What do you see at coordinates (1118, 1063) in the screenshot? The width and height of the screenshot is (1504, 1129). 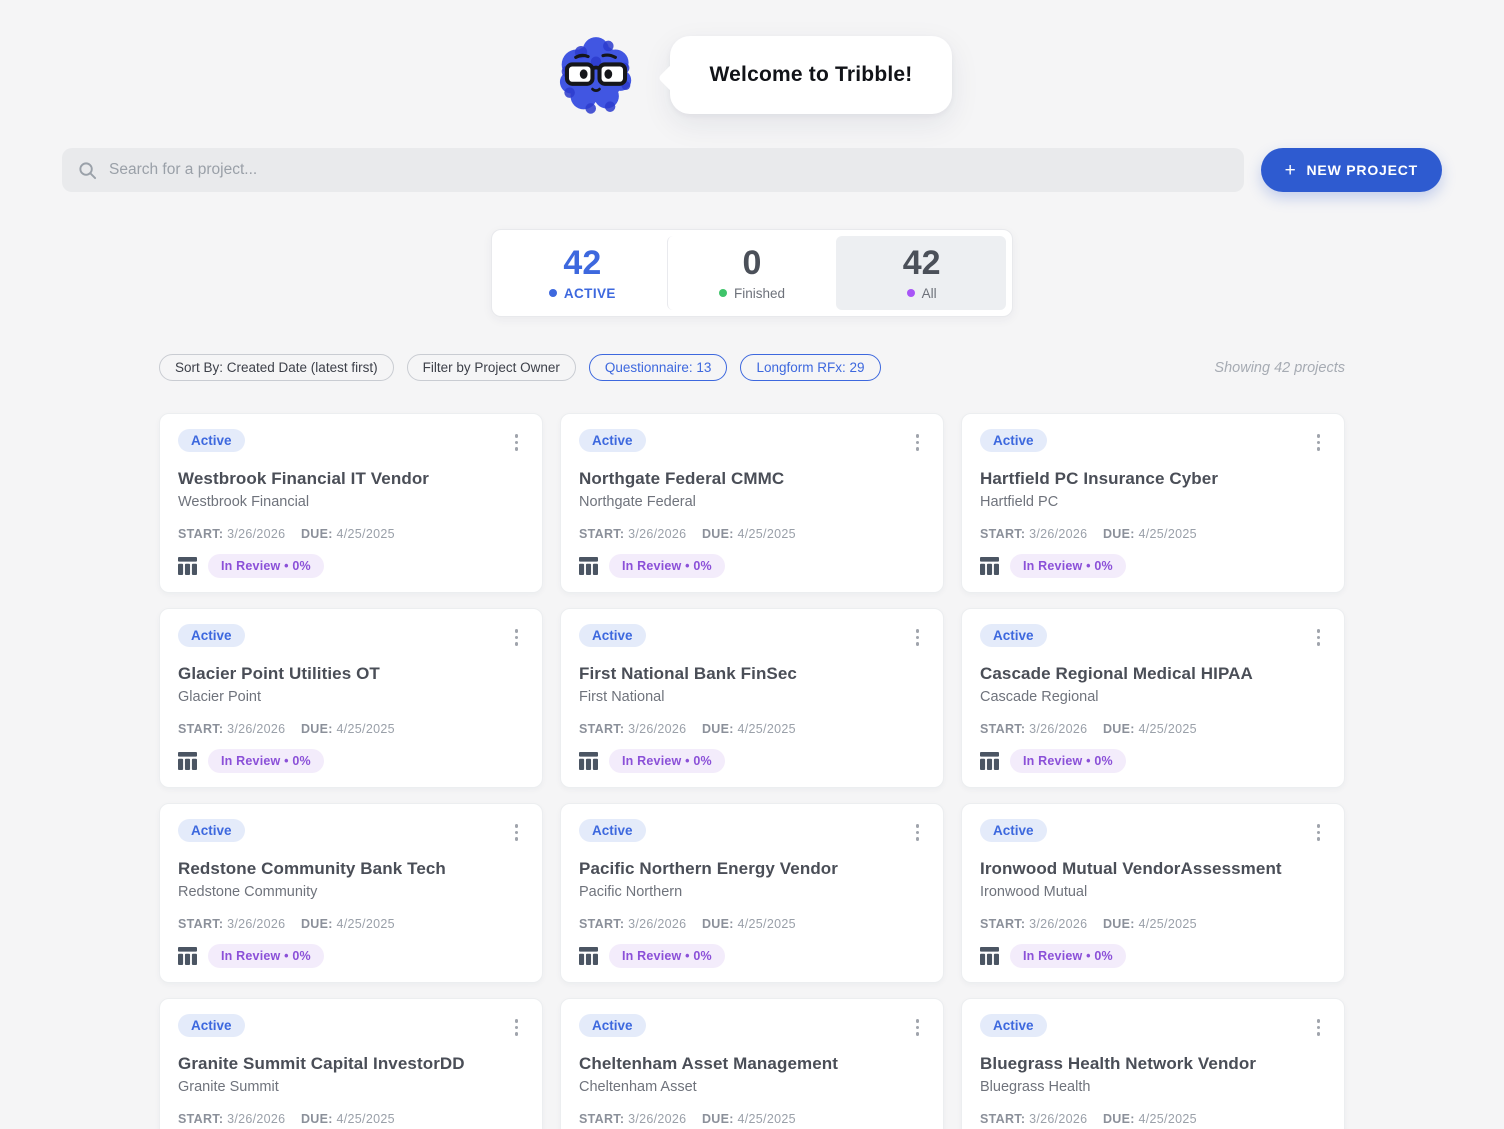 I see `project-title: Bluegrass Health Network Vendor` at bounding box center [1118, 1063].